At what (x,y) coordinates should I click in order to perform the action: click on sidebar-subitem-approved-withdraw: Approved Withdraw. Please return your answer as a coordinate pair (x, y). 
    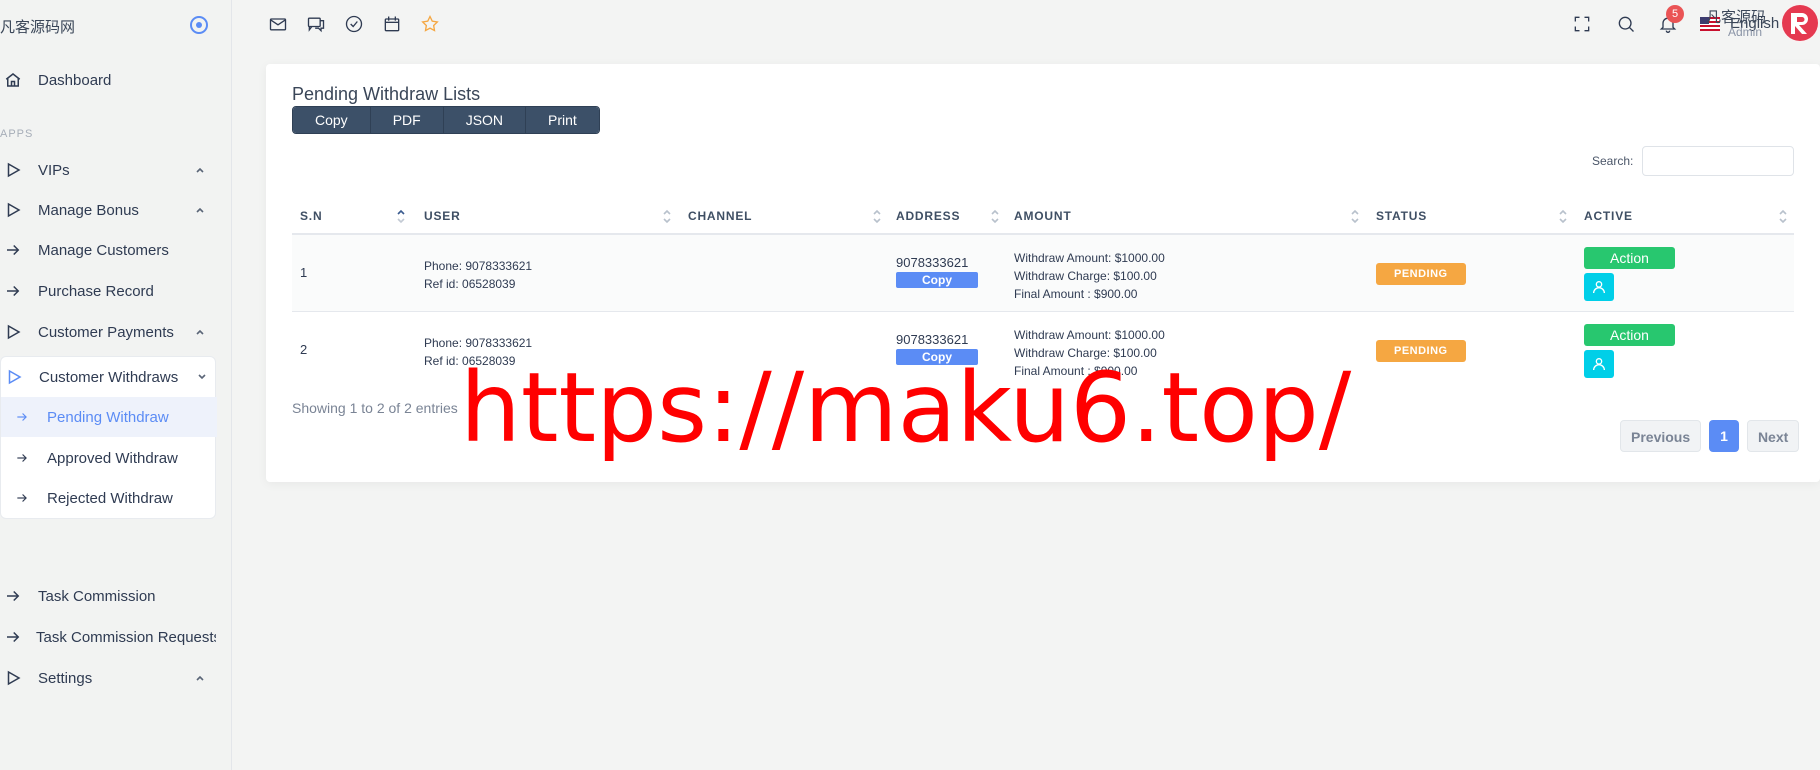
    Looking at the image, I should click on (109, 458).